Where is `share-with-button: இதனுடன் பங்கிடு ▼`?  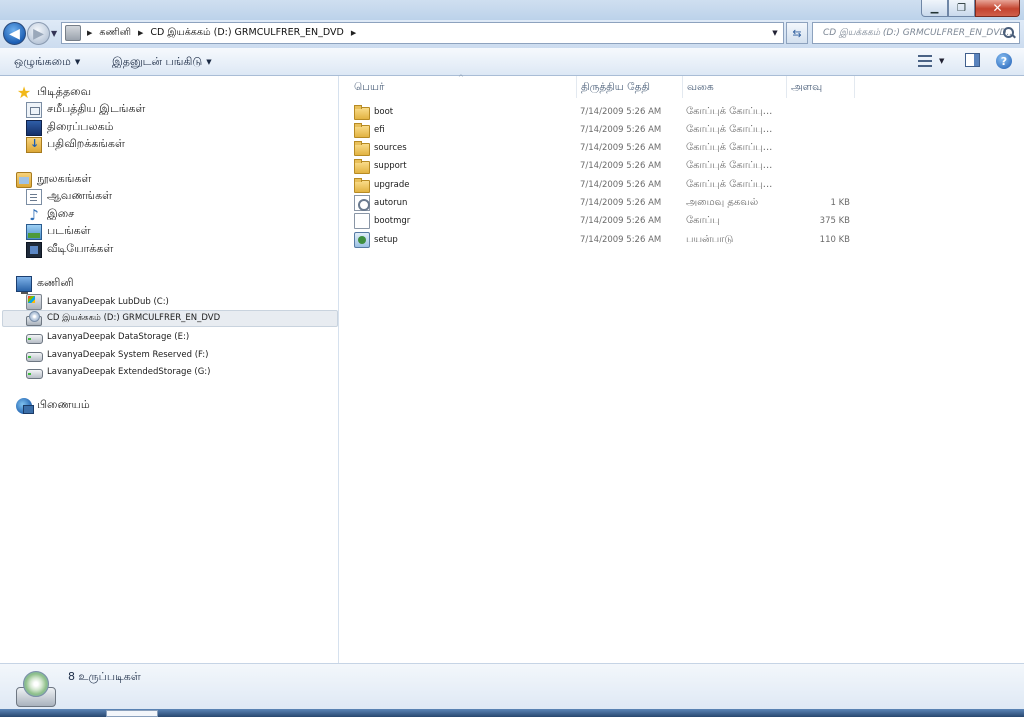 share-with-button: இதனுடன் பங்கிடு ▼ is located at coordinates (162, 62).